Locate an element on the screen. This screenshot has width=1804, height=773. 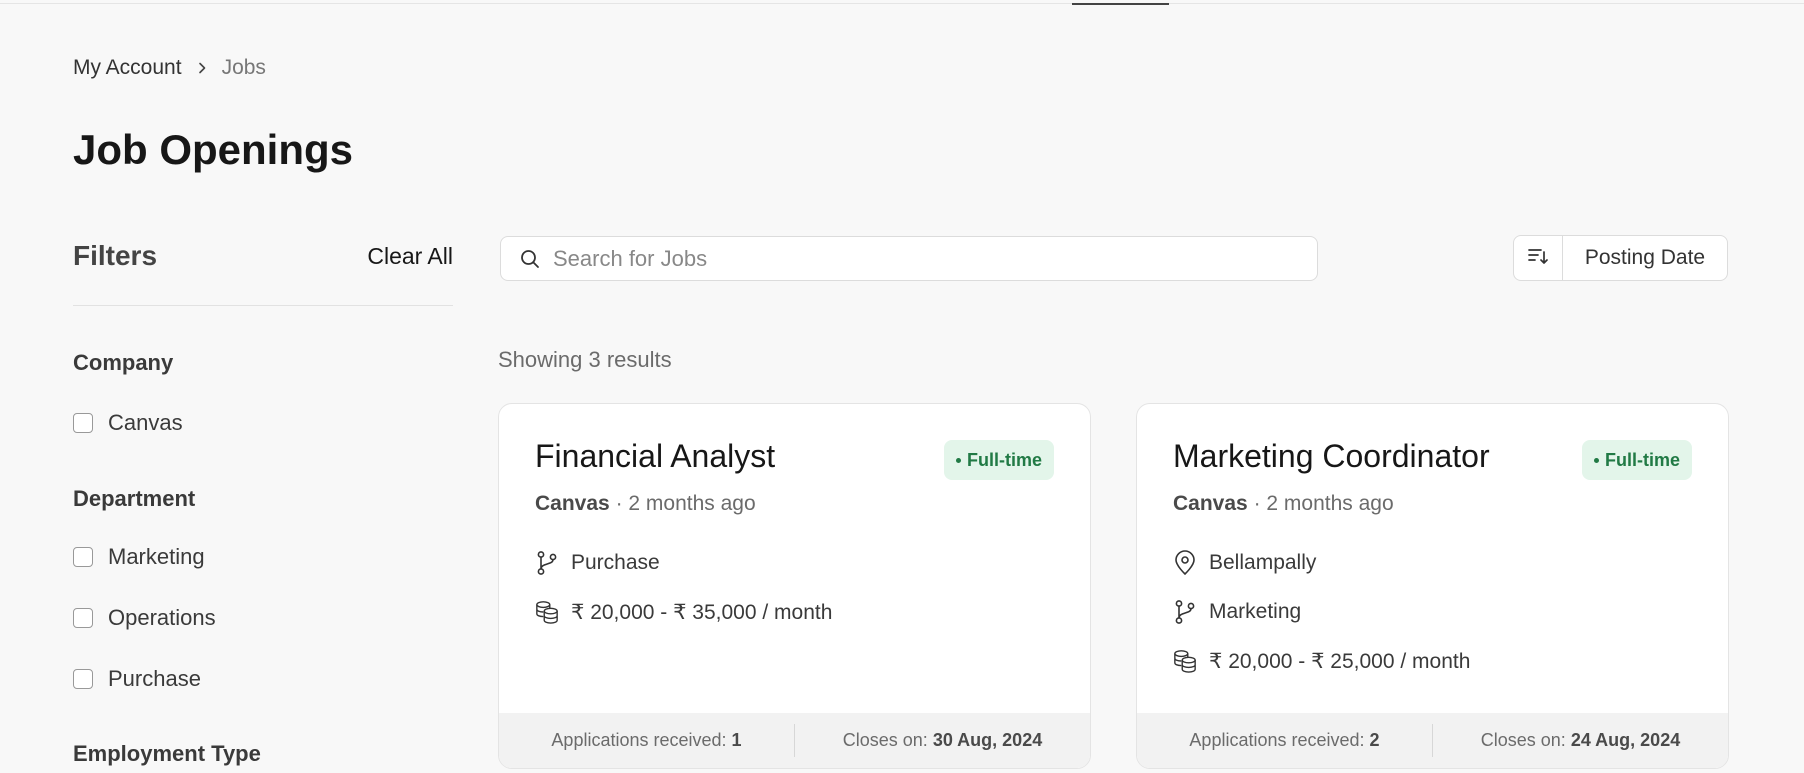
job-department: Marketing is located at coordinates (1237, 612).